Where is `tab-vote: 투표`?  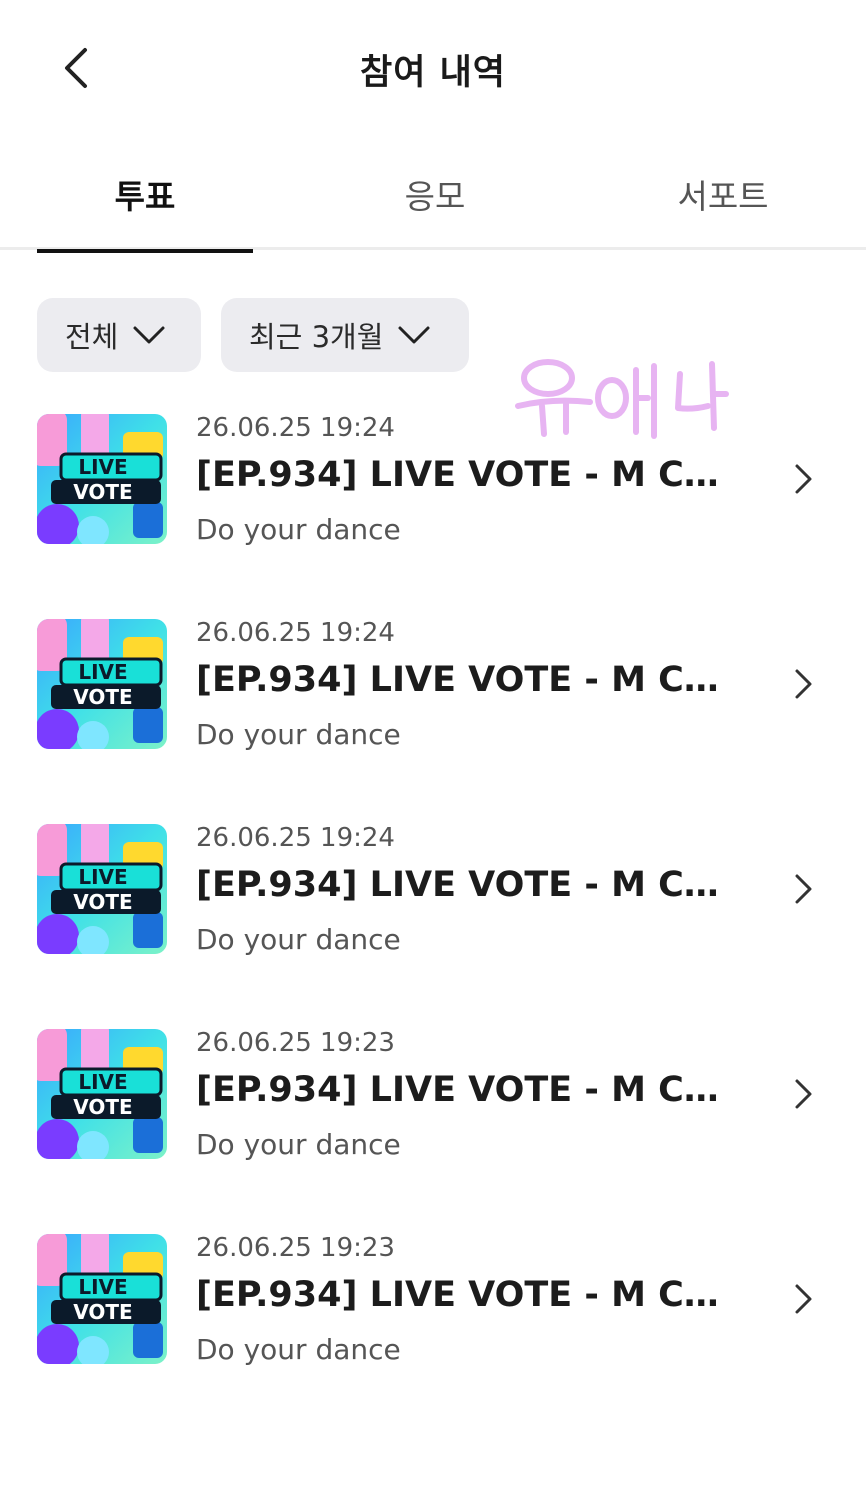
tab-vote: 투표 is located at coordinates (145, 201).